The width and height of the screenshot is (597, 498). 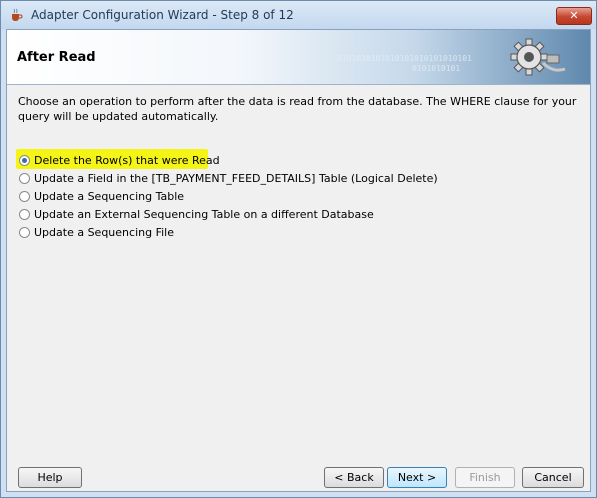 What do you see at coordinates (24, 178) in the screenshot?
I see `radio-logical-delete` at bounding box center [24, 178].